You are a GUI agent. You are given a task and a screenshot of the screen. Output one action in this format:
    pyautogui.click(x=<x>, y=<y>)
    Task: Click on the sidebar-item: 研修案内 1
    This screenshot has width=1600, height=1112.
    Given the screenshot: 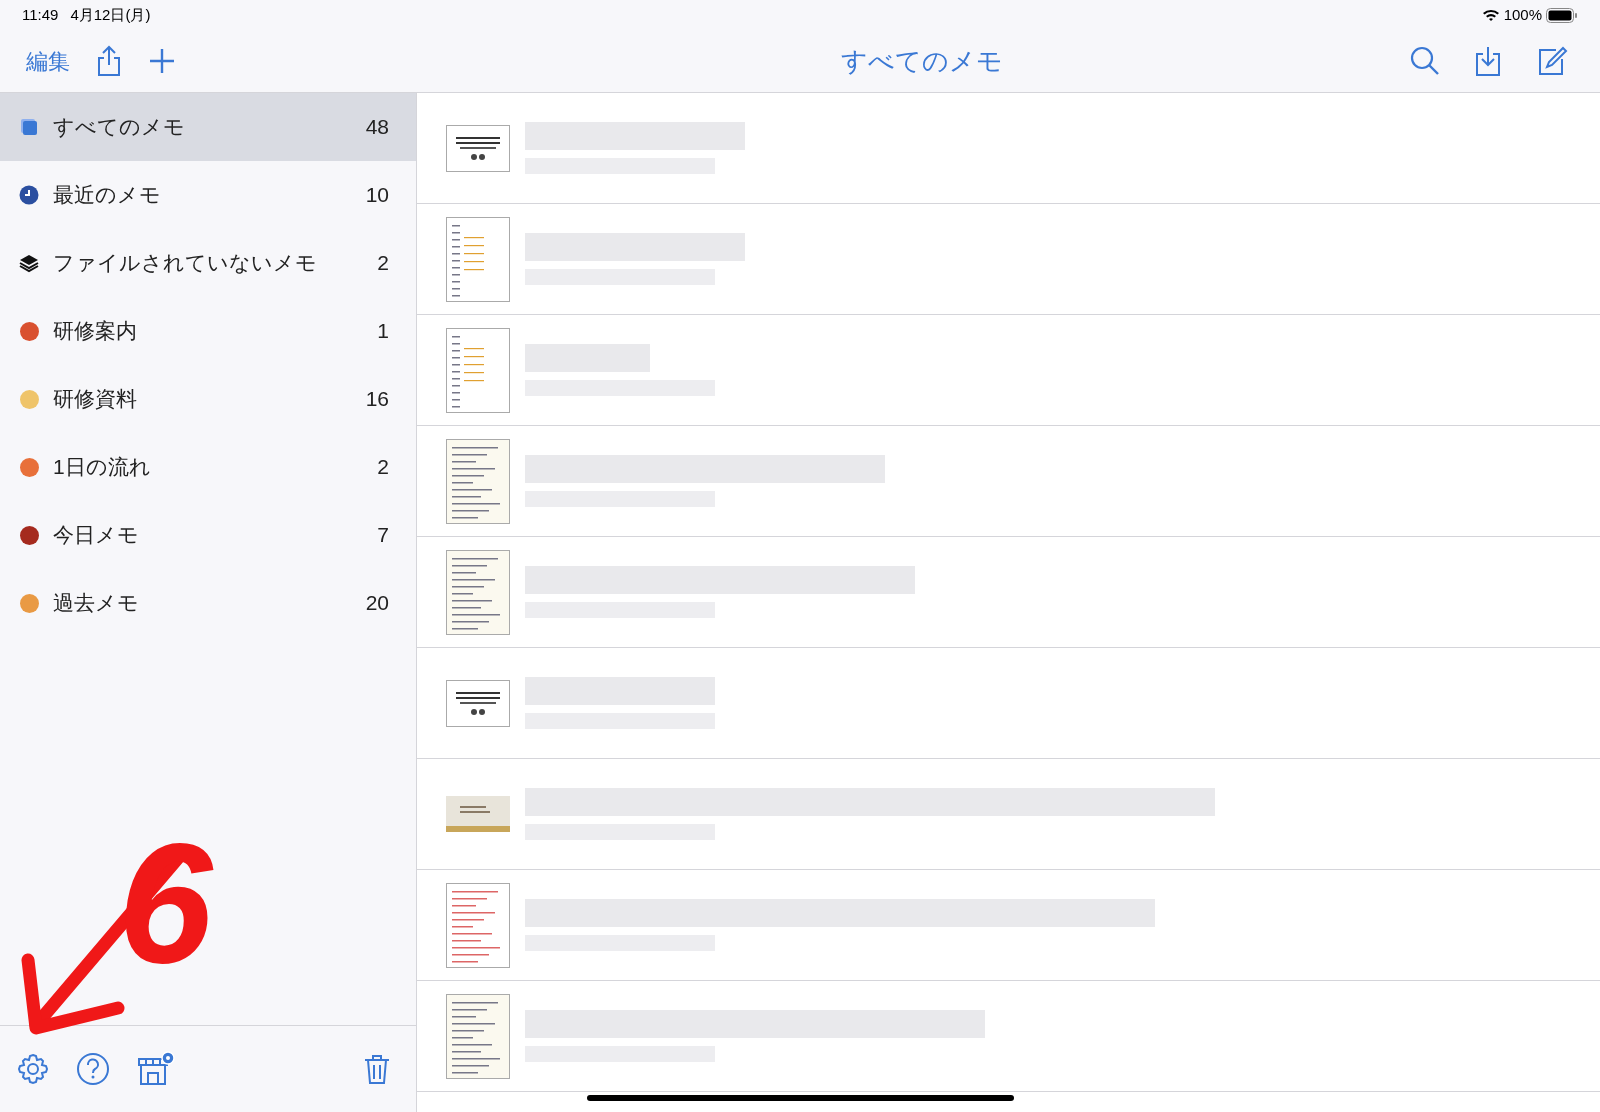 What is the action you would take?
    pyautogui.click(x=208, y=331)
    